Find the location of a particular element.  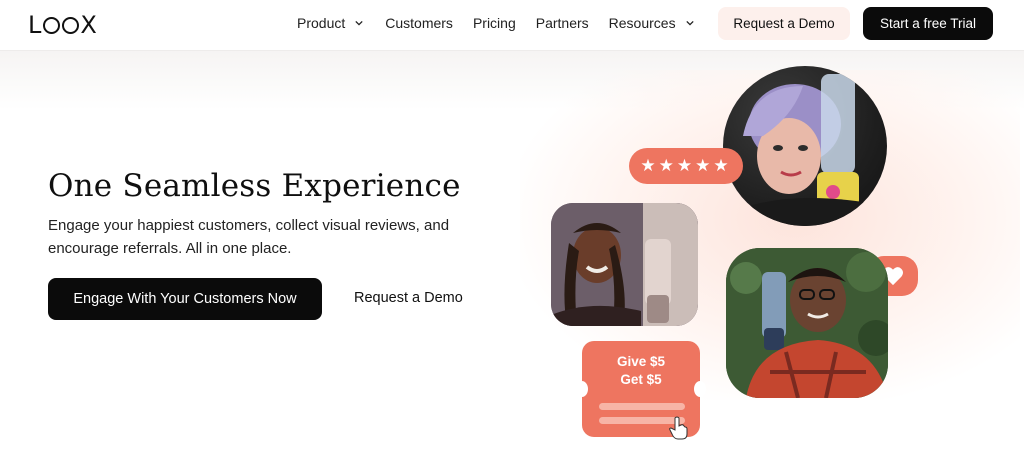

nav-customers: Customers is located at coordinates (419, 23).